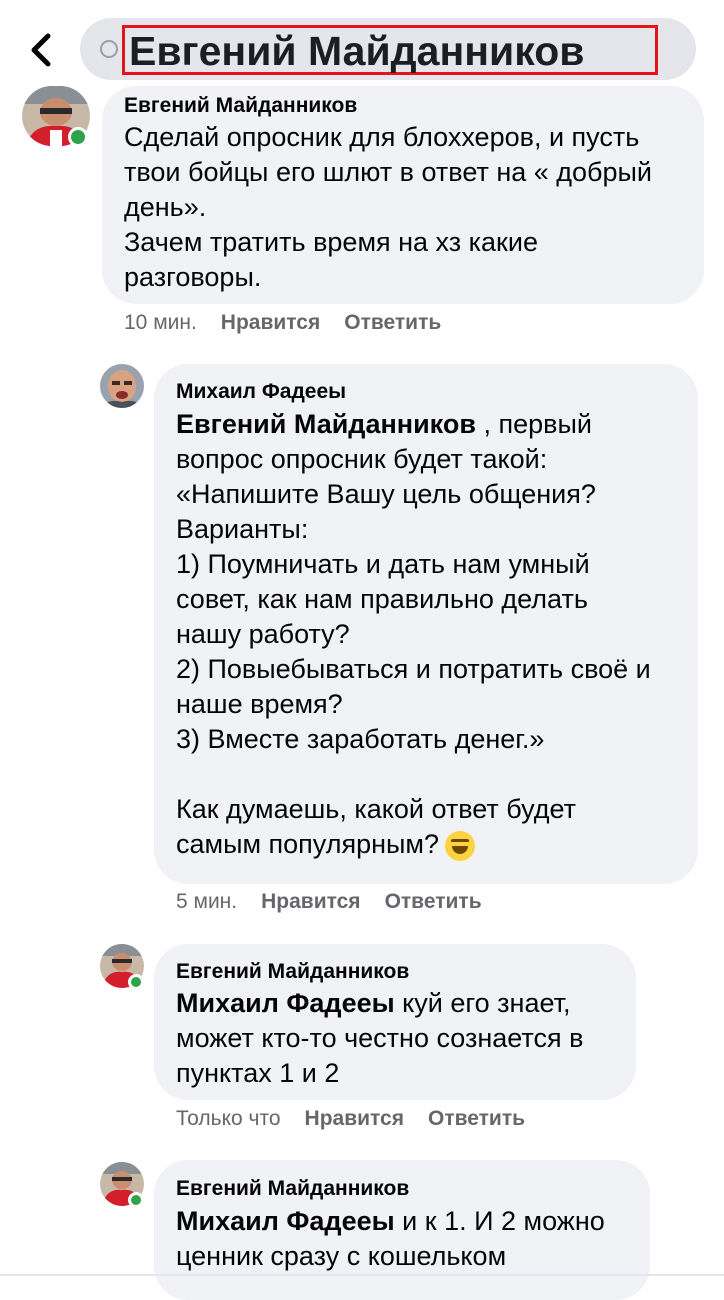 The image size is (724, 1300). Describe the element at coordinates (356, 51) in the screenshot. I see `search-query: Евгений Майданников` at that location.